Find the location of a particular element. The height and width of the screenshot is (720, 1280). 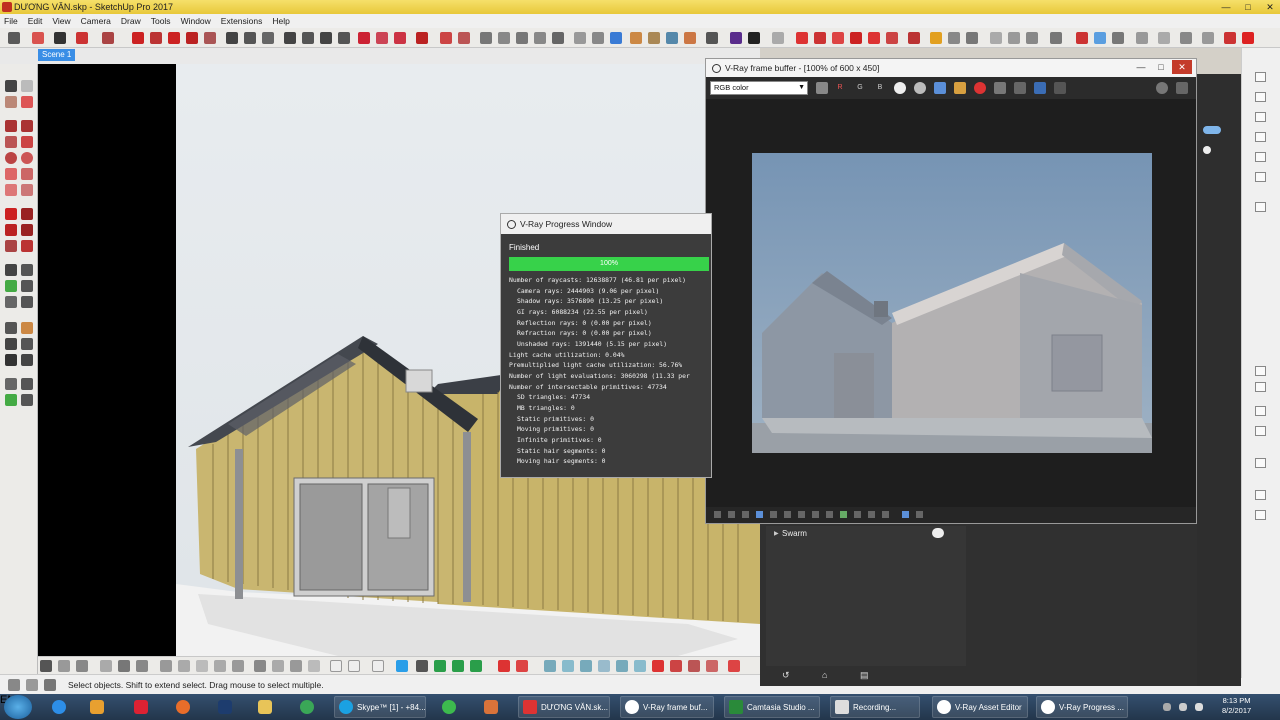

ruby-icon is located at coordinates (422, 38).